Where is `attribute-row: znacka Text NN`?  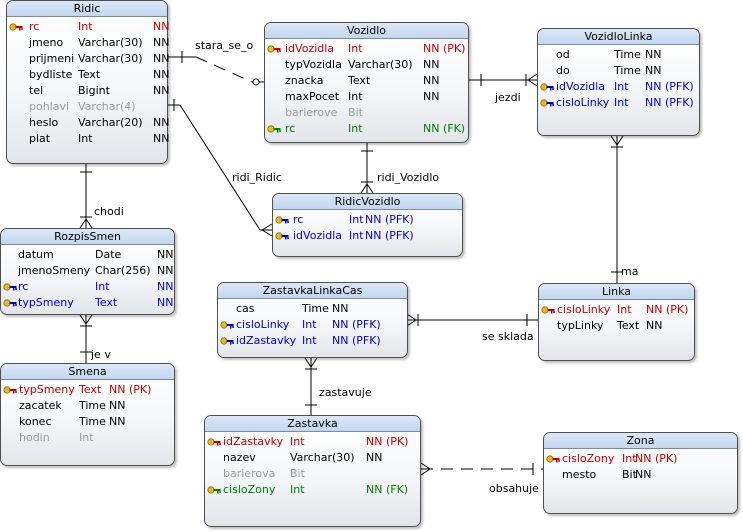 attribute-row: znacka Text NN is located at coordinates (366, 81).